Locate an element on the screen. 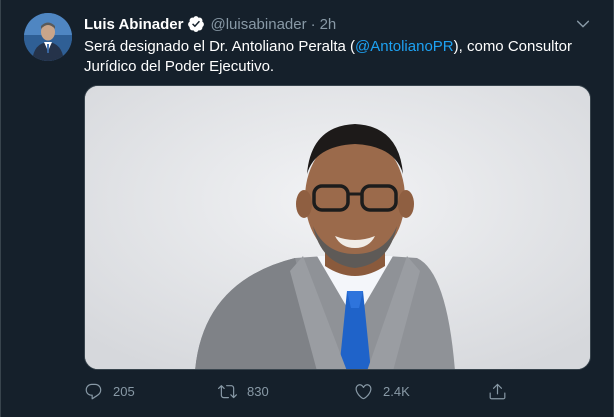 This screenshot has width=614, height=417. reply-icon is located at coordinates (93, 391).